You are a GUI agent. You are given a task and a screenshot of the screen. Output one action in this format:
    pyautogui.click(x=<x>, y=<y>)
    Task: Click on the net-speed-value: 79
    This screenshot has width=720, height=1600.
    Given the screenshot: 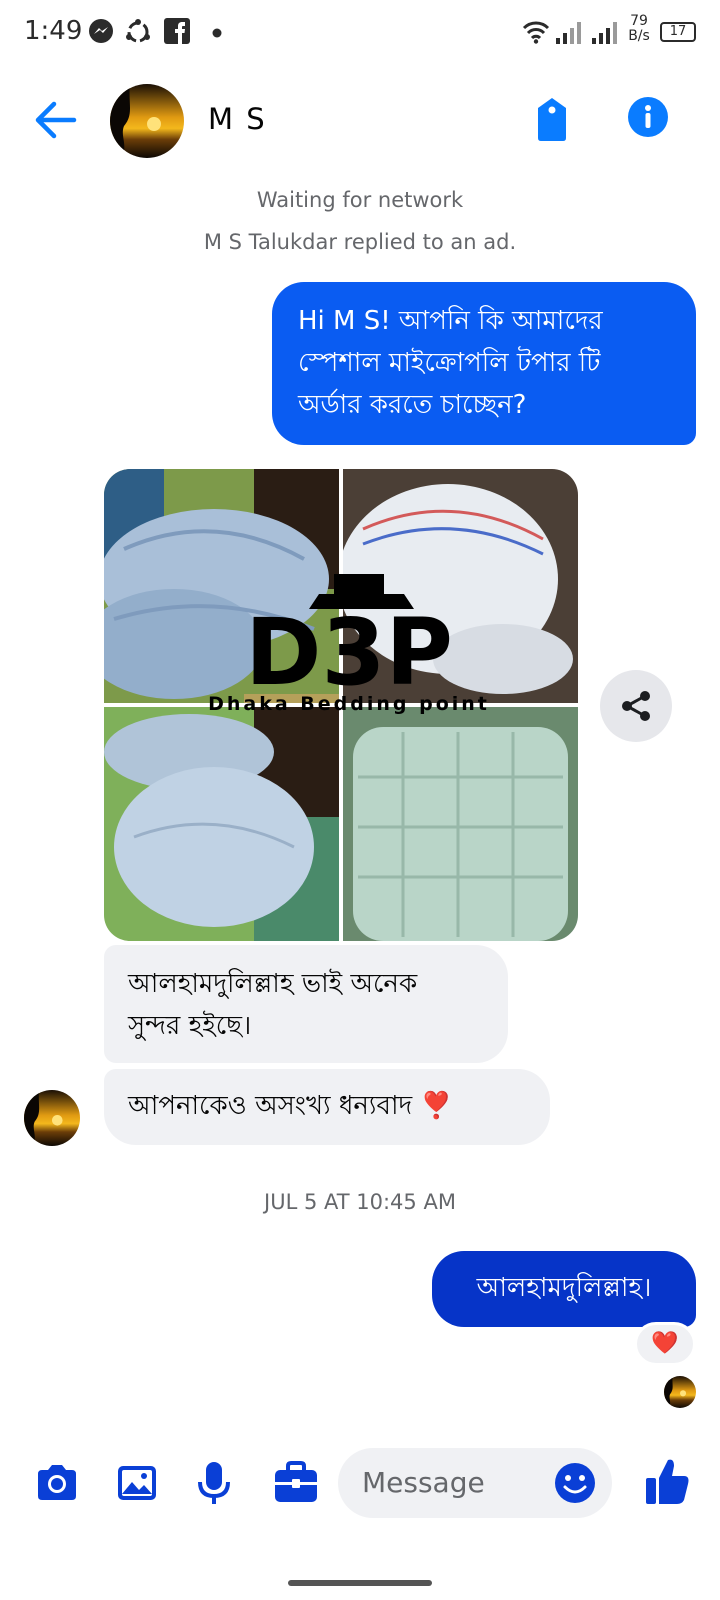 What is the action you would take?
    pyautogui.click(x=639, y=21)
    